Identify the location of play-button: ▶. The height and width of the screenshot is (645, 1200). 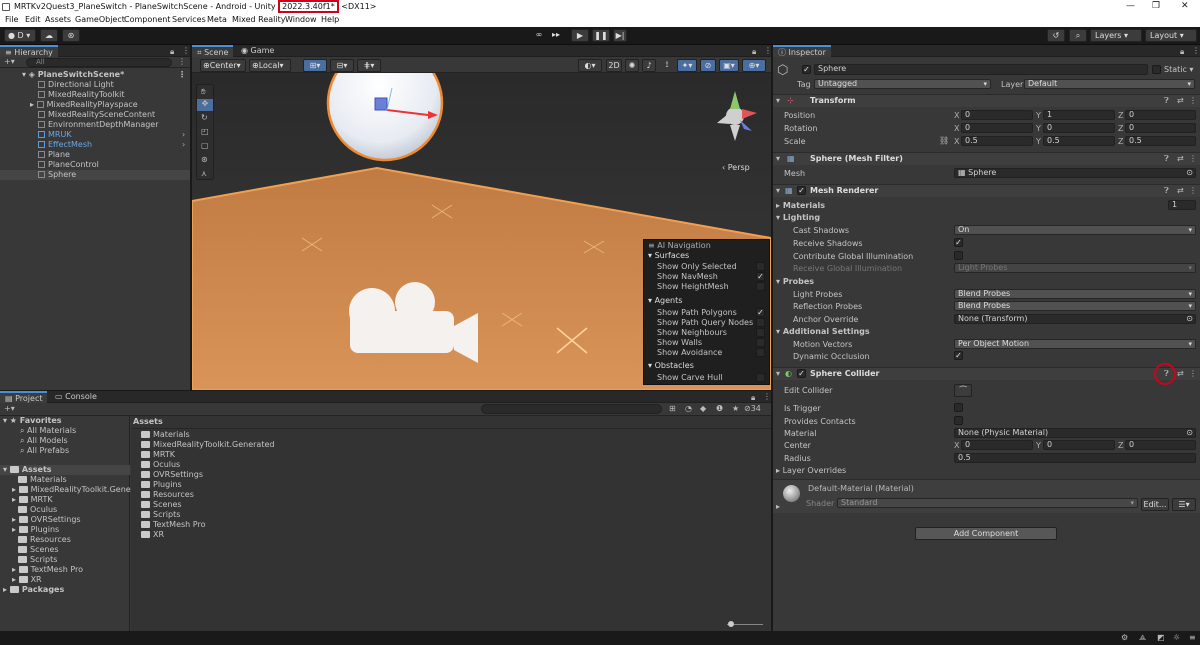
(580, 35).